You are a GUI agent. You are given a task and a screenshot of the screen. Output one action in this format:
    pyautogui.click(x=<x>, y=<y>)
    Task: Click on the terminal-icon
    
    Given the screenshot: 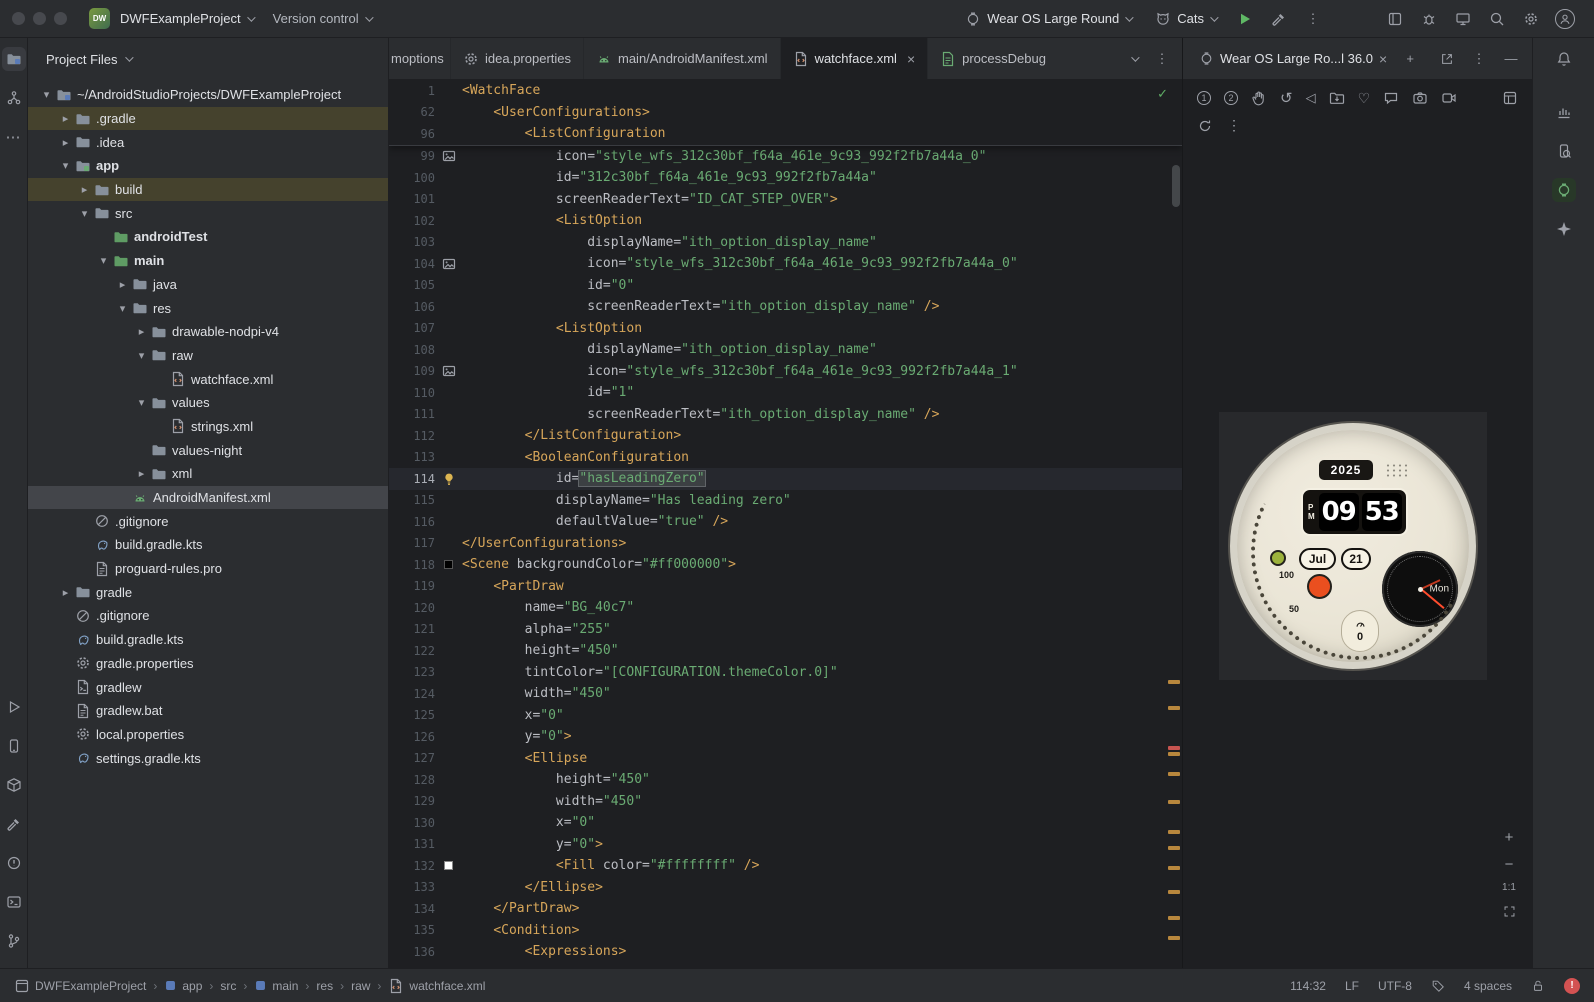 What is the action you would take?
    pyautogui.click(x=14, y=902)
    